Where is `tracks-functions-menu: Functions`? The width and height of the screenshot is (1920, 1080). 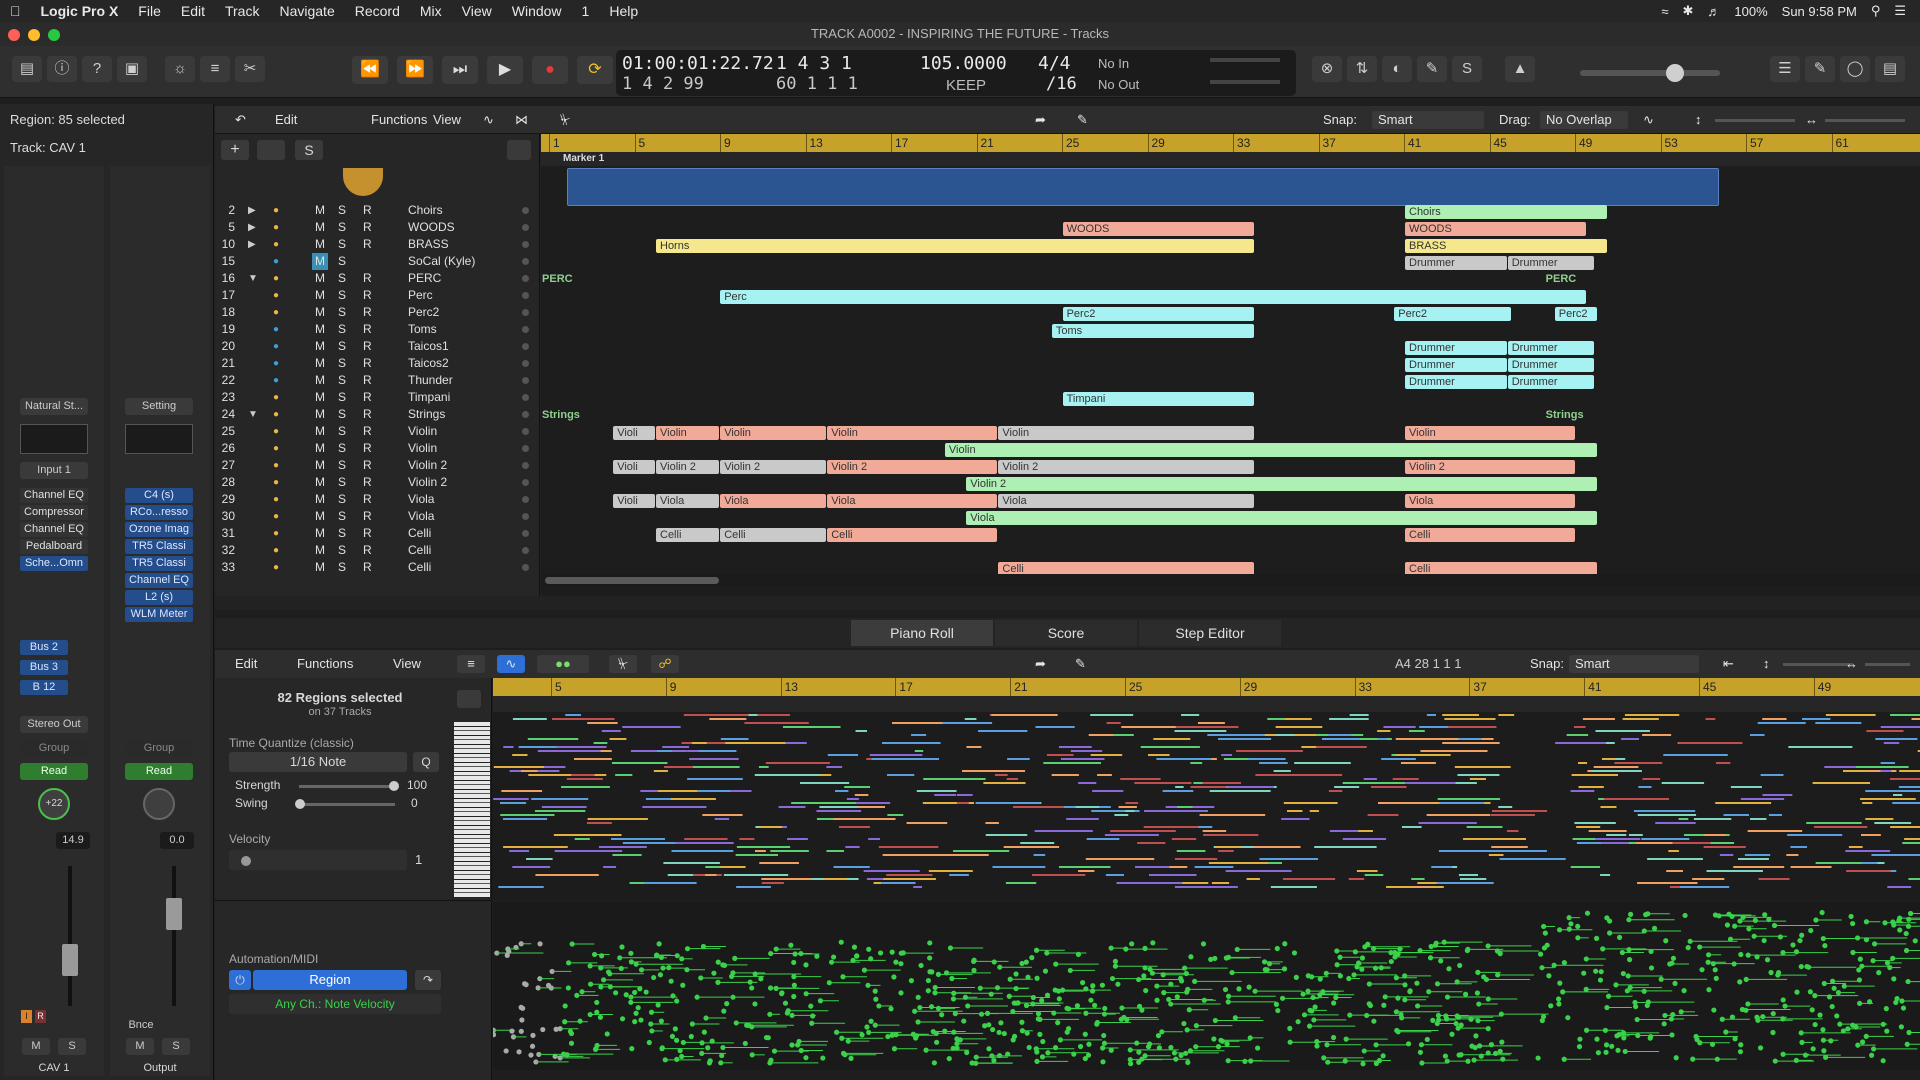
tracks-functions-menu: Functions is located at coordinates (399, 120).